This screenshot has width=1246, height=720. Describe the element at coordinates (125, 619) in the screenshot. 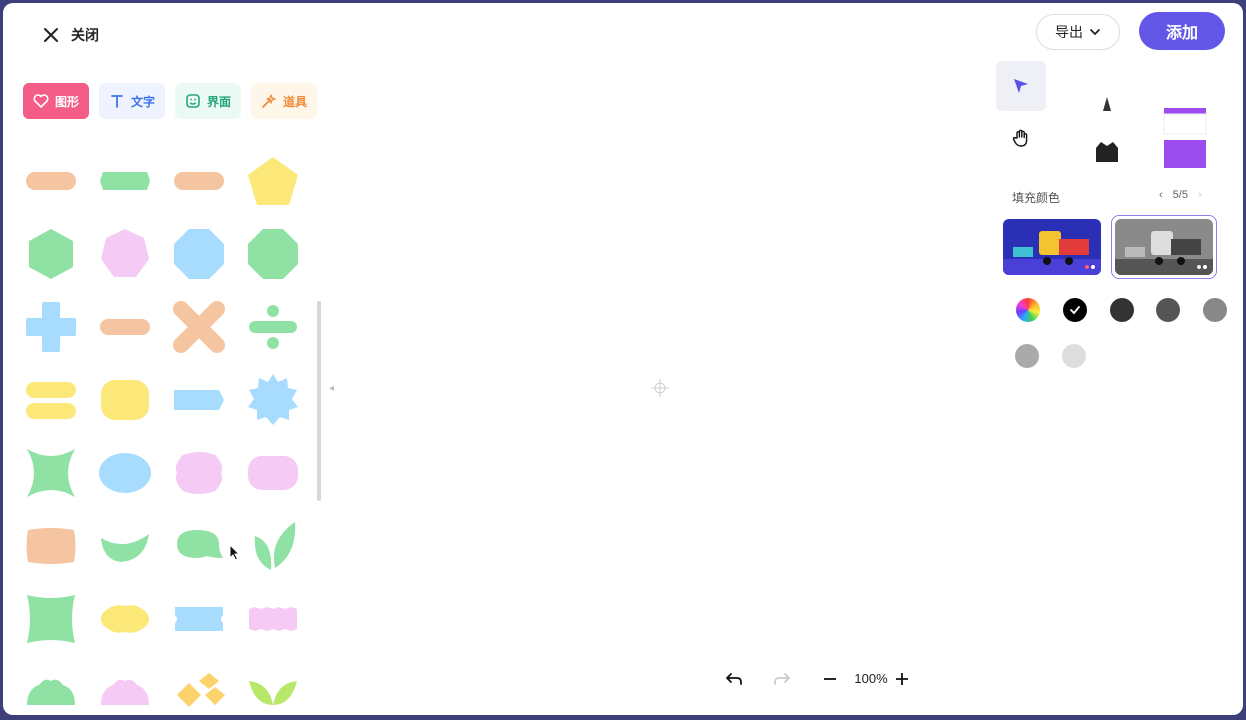

I see `shape-blob` at that location.